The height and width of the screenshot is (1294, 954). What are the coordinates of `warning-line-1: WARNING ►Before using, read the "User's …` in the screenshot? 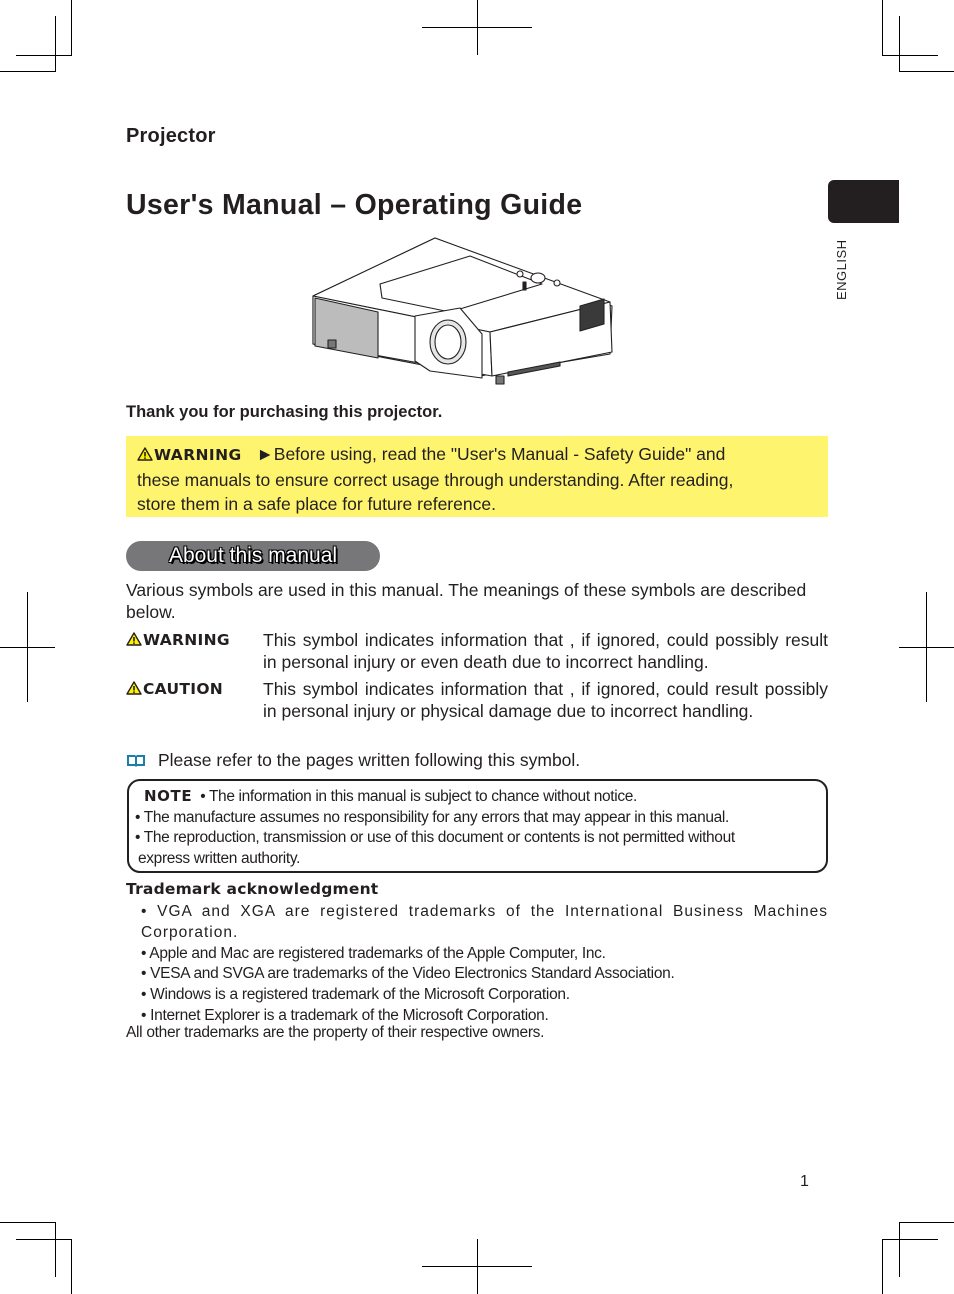 It's located at (476, 455).